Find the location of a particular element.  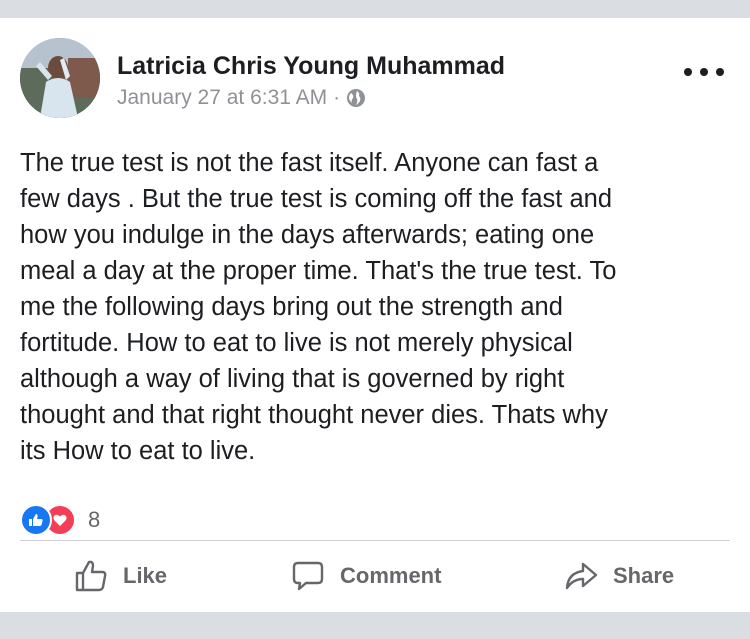

like-label: Like is located at coordinates (145, 575).